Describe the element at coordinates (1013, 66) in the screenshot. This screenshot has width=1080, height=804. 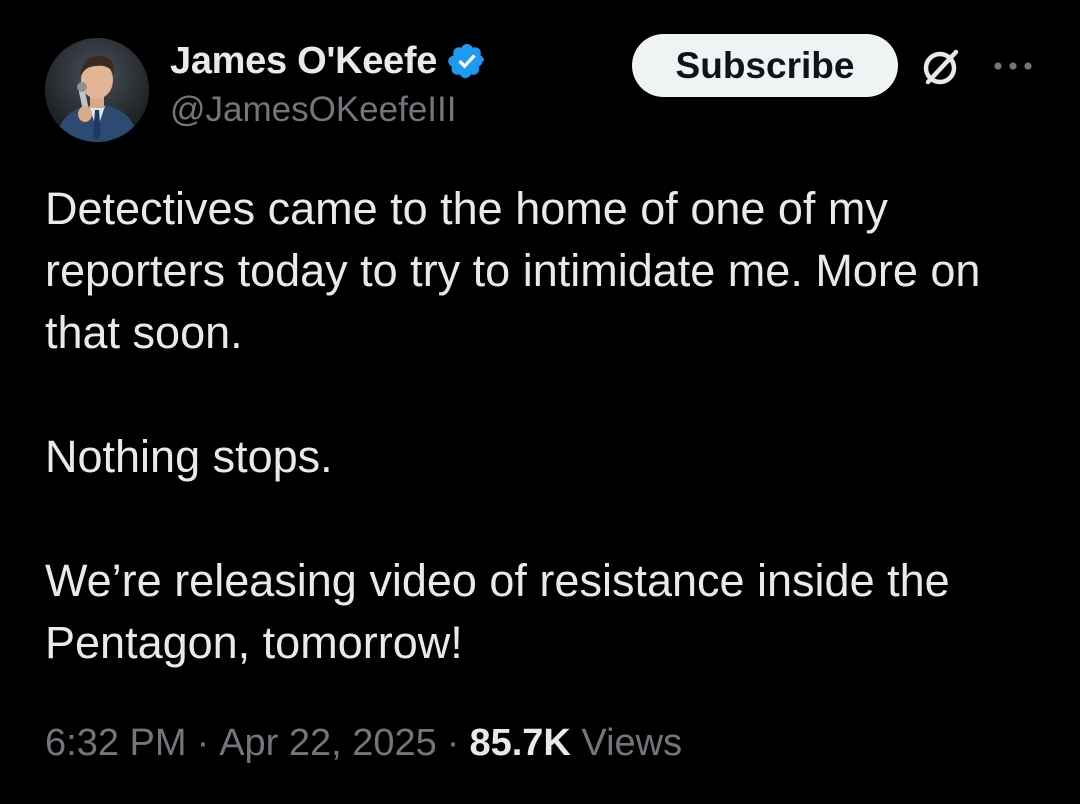
I see `more-options-icon` at that location.